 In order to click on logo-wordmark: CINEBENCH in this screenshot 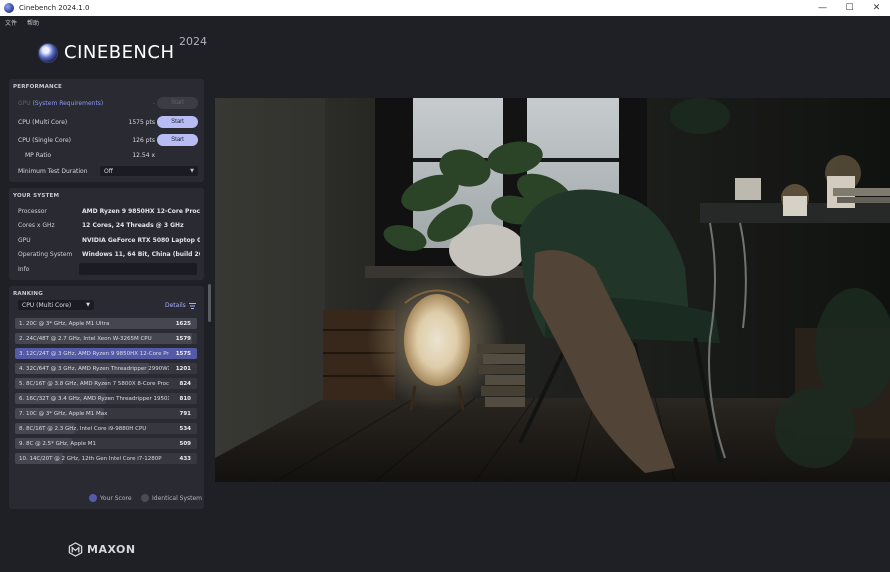, I will do `click(119, 52)`.